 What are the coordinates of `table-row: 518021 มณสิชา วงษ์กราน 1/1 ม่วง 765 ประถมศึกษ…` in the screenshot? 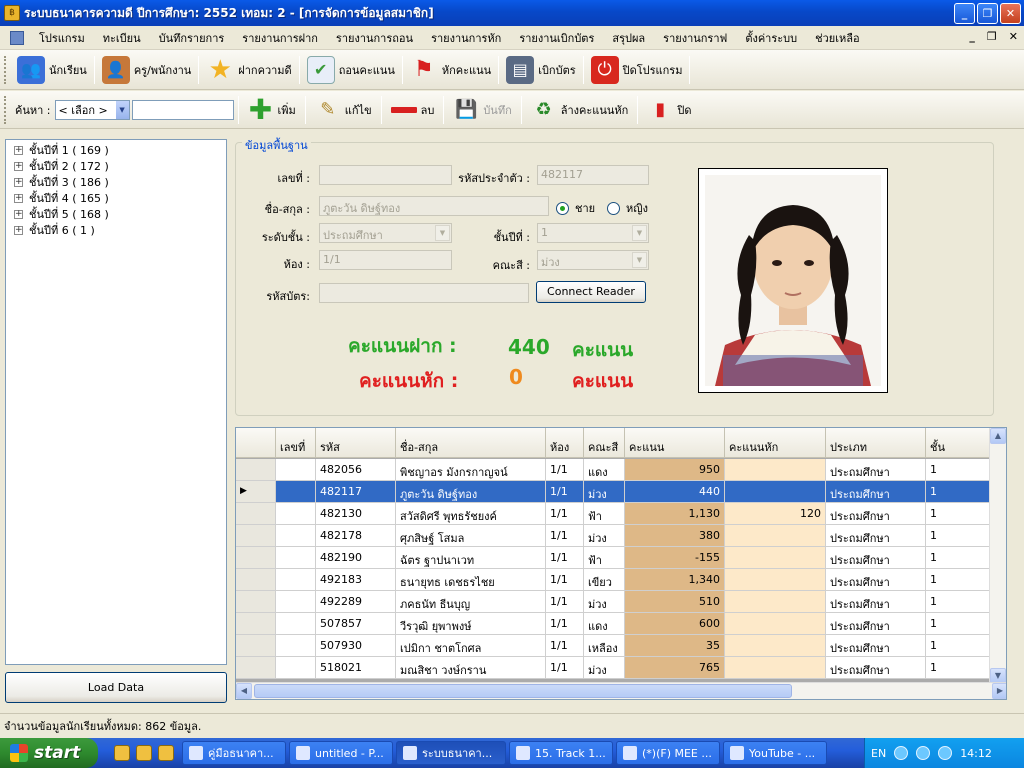 It's located at (613, 668).